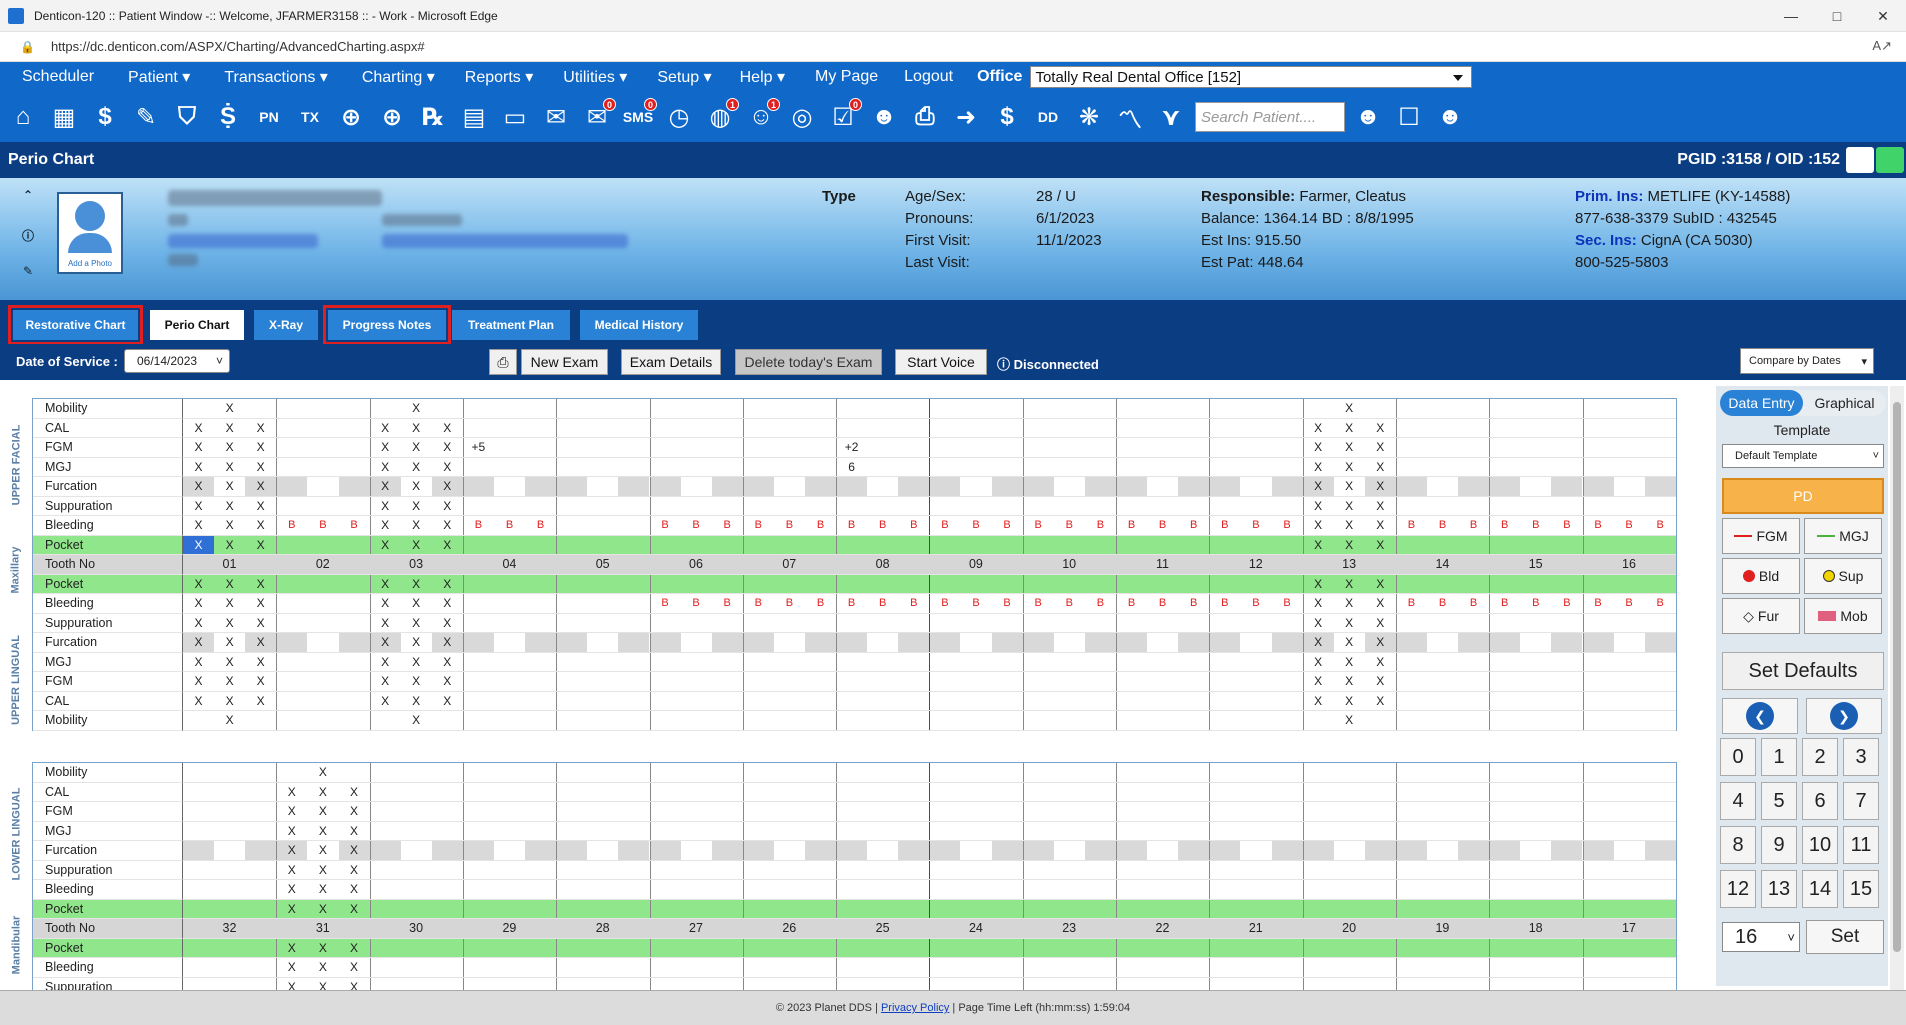  I want to click on keypad-key: 5, so click(1779, 801).